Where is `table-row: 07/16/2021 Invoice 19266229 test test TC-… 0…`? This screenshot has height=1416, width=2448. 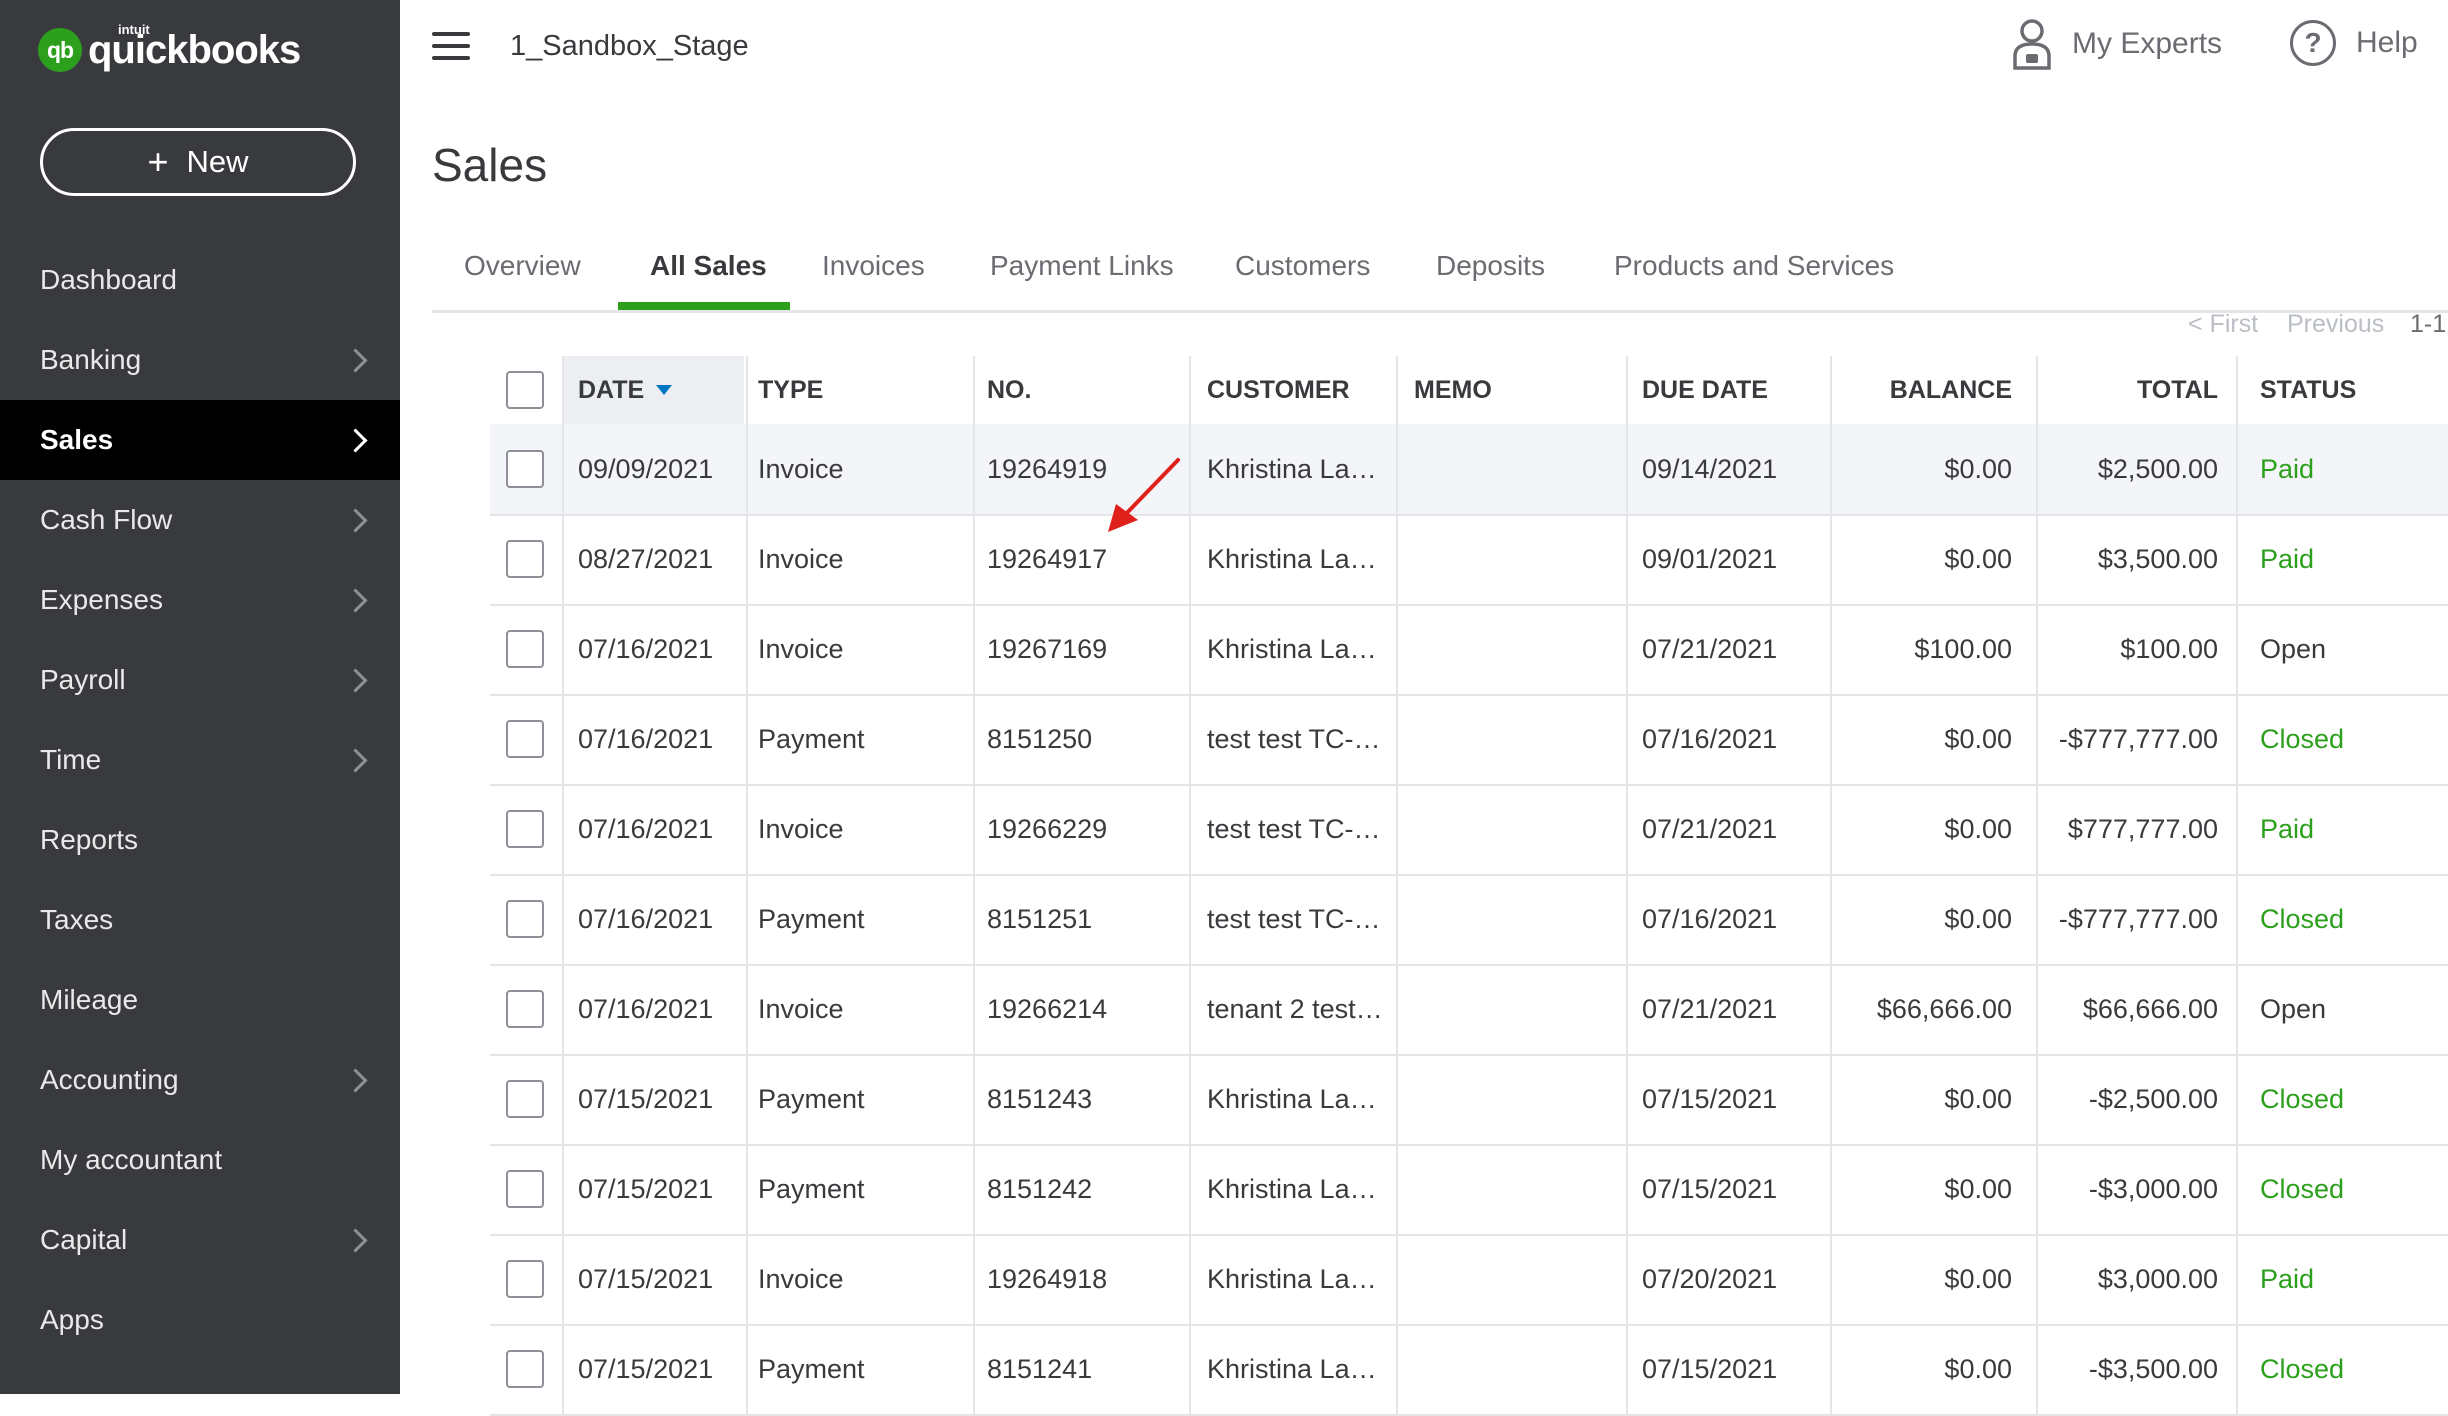
table-row: 07/16/2021 Invoice 19266229 test test TC-… 0… is located at coordinates (1469, 830).